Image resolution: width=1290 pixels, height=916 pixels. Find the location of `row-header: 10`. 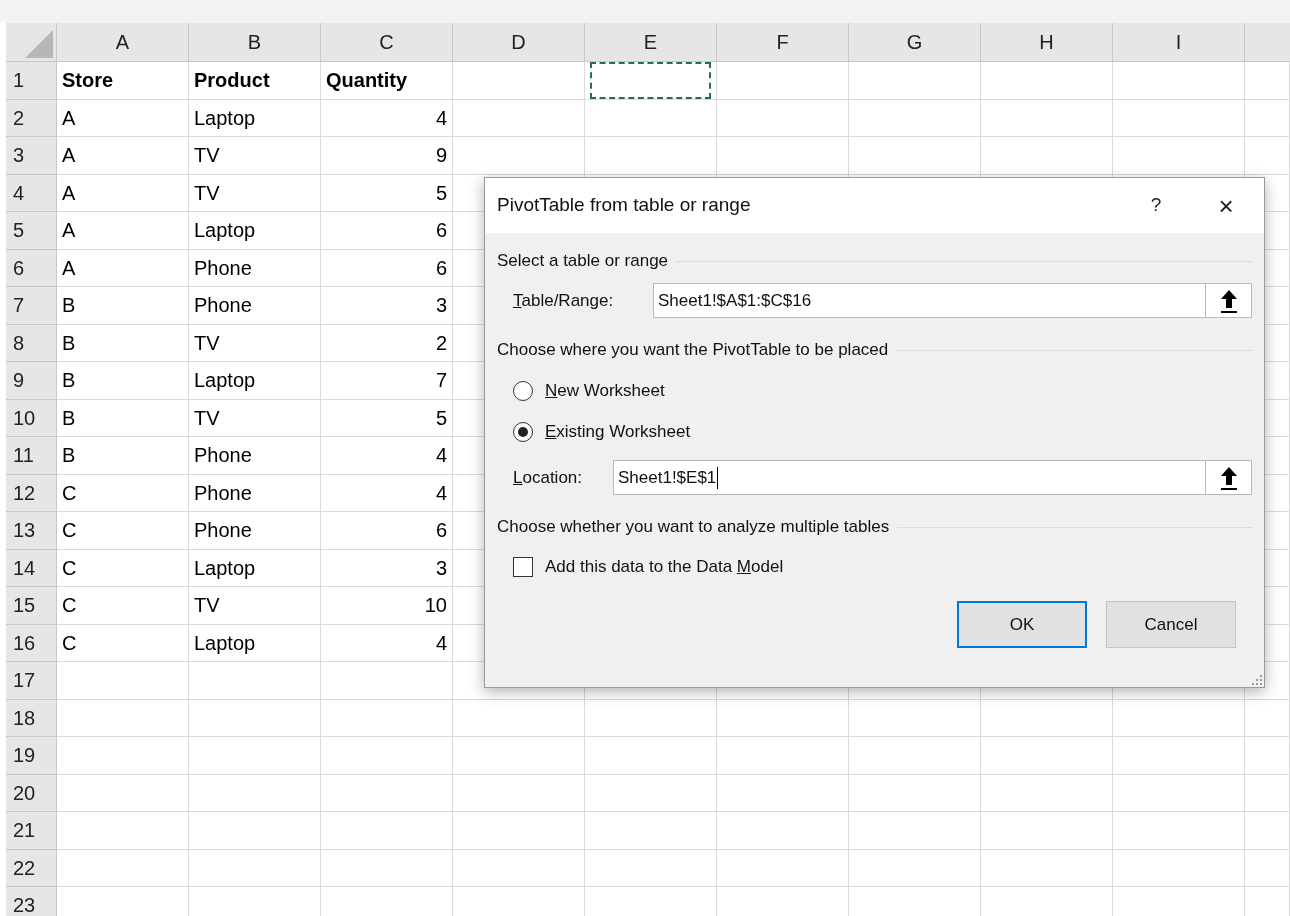

row-header: 10 is located at coordinates (31, 418).